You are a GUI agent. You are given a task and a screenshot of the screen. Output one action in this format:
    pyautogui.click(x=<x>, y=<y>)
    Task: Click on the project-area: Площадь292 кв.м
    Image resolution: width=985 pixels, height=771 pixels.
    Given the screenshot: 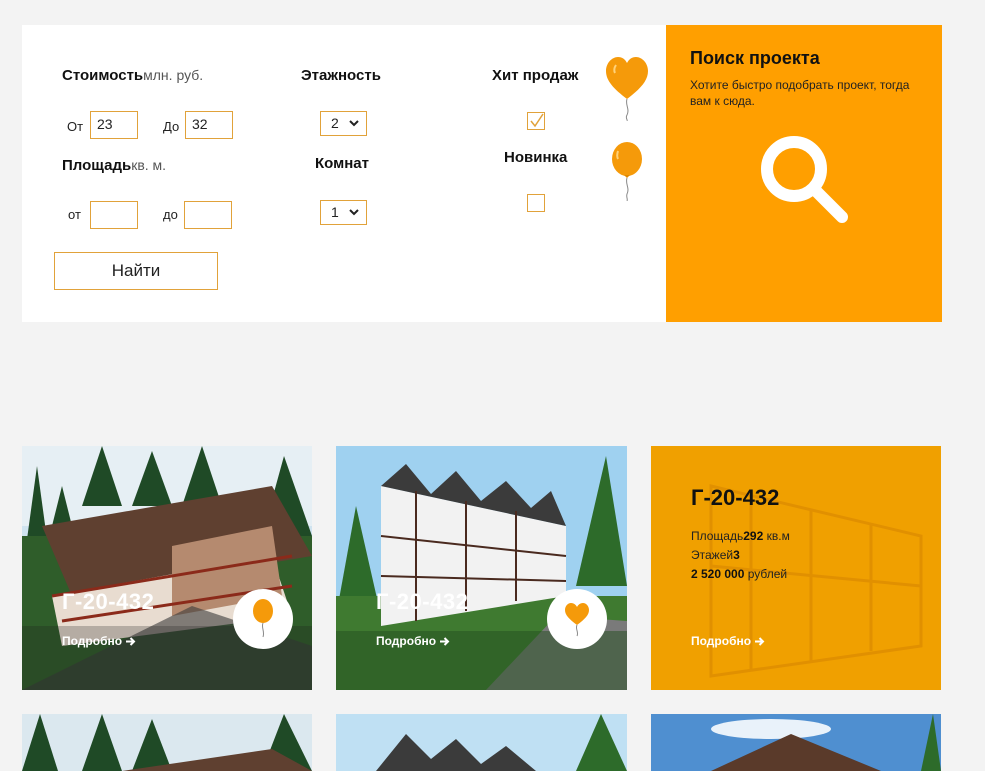 What is the action you would take?
    pyautogui.click(x=740, y=536)
    